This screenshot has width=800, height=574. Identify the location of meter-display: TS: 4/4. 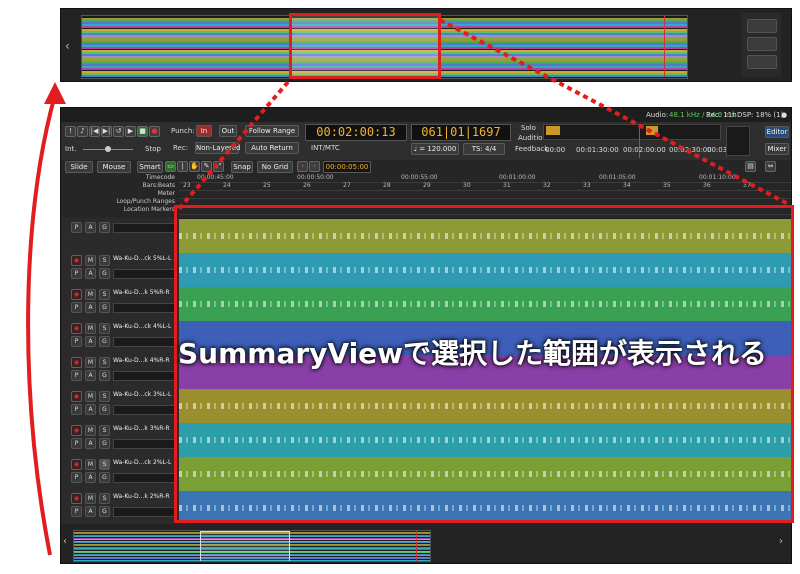
(484, 149).